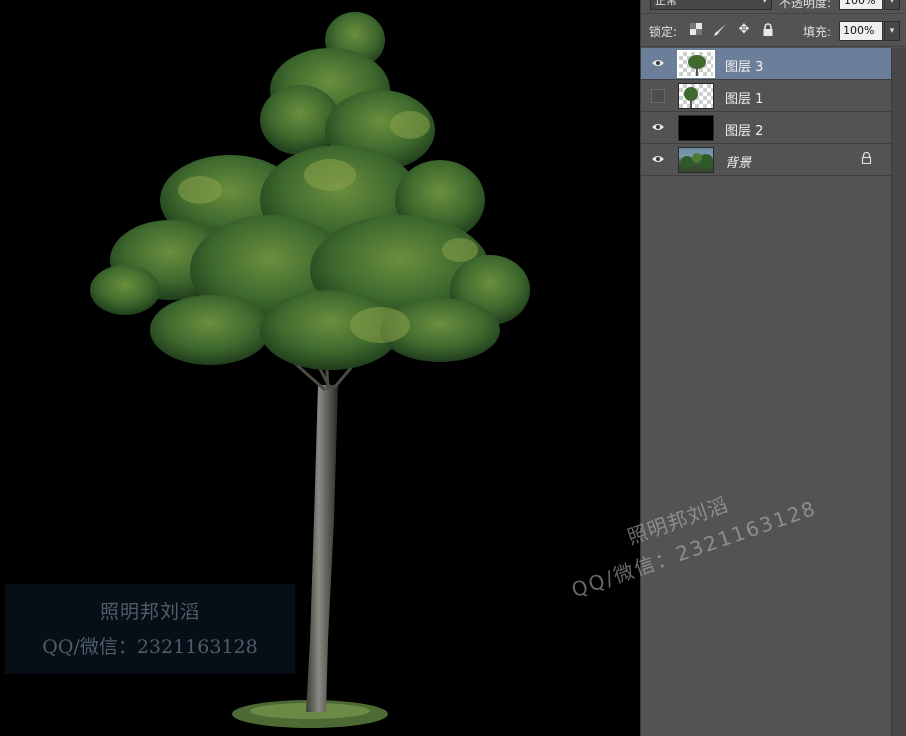 This screenshot has height=736, width=906. I want to click on brush-icon, so click(720, 30).